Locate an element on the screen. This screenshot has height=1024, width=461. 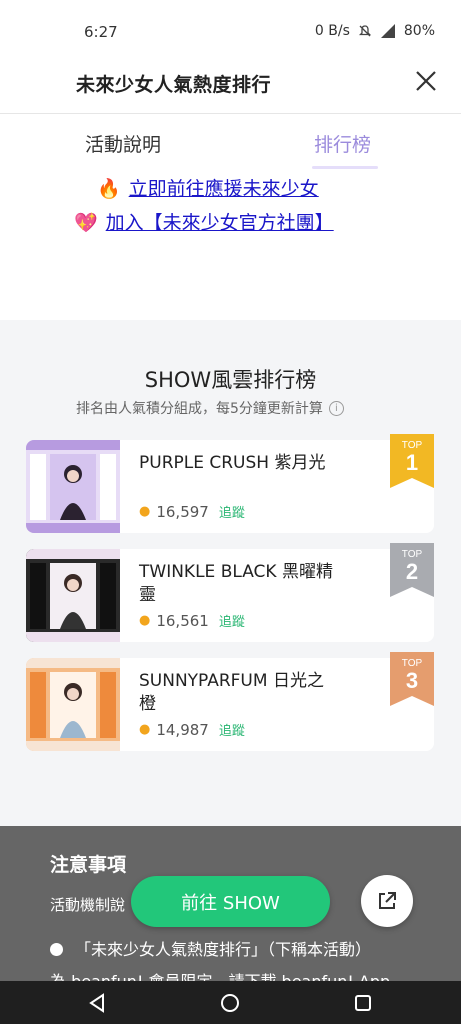
go-show-button: 前往 SHOW is located at coordinates (230, 901).